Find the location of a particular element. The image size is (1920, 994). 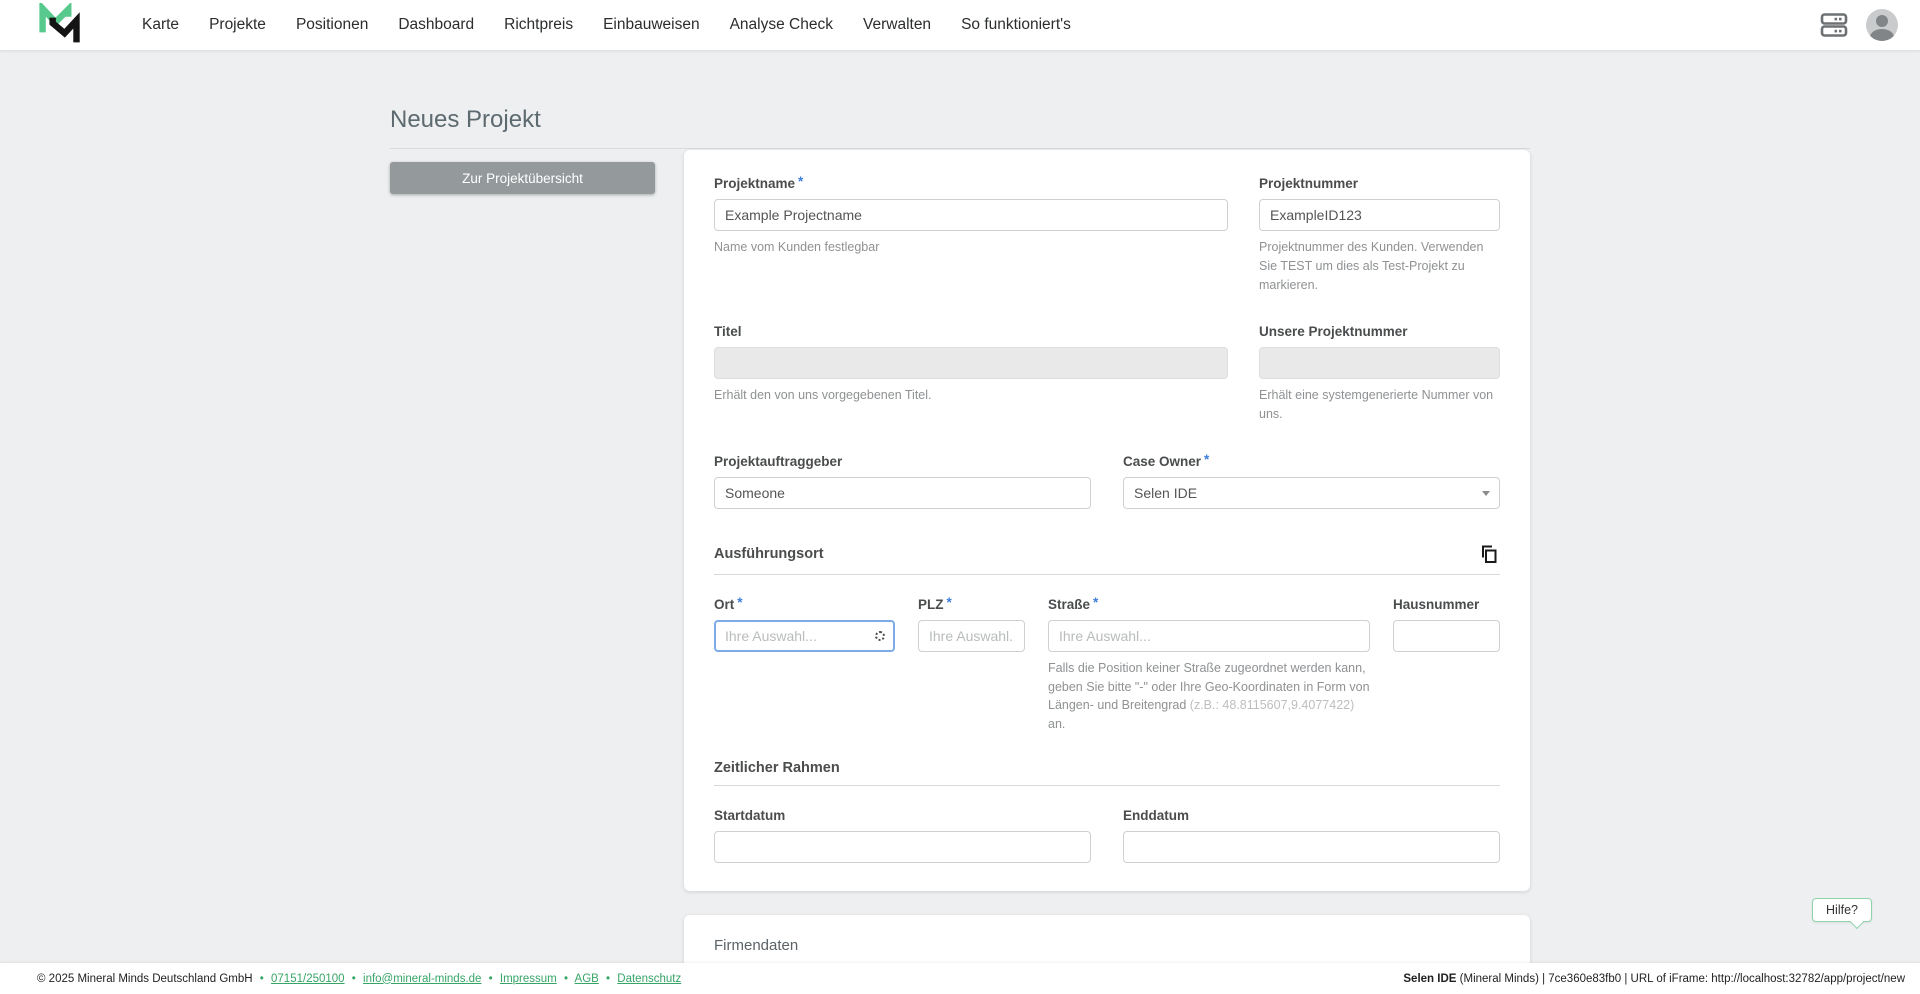

avatar-head is located at coordinates (1882, 21).